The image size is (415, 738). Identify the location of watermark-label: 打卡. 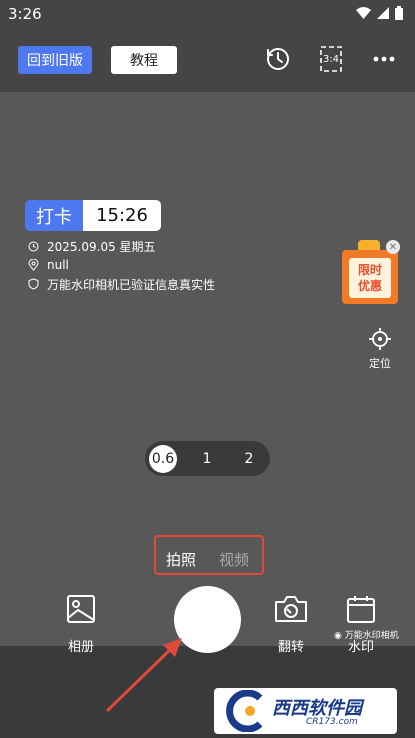
(54, 215).